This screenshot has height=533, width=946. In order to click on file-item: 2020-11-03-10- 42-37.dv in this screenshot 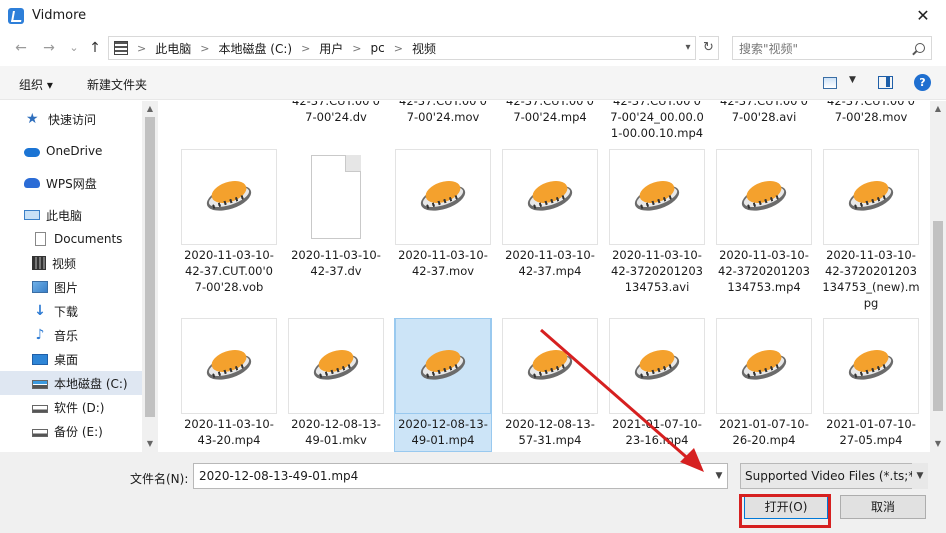, I will do `click(336, 224)`.